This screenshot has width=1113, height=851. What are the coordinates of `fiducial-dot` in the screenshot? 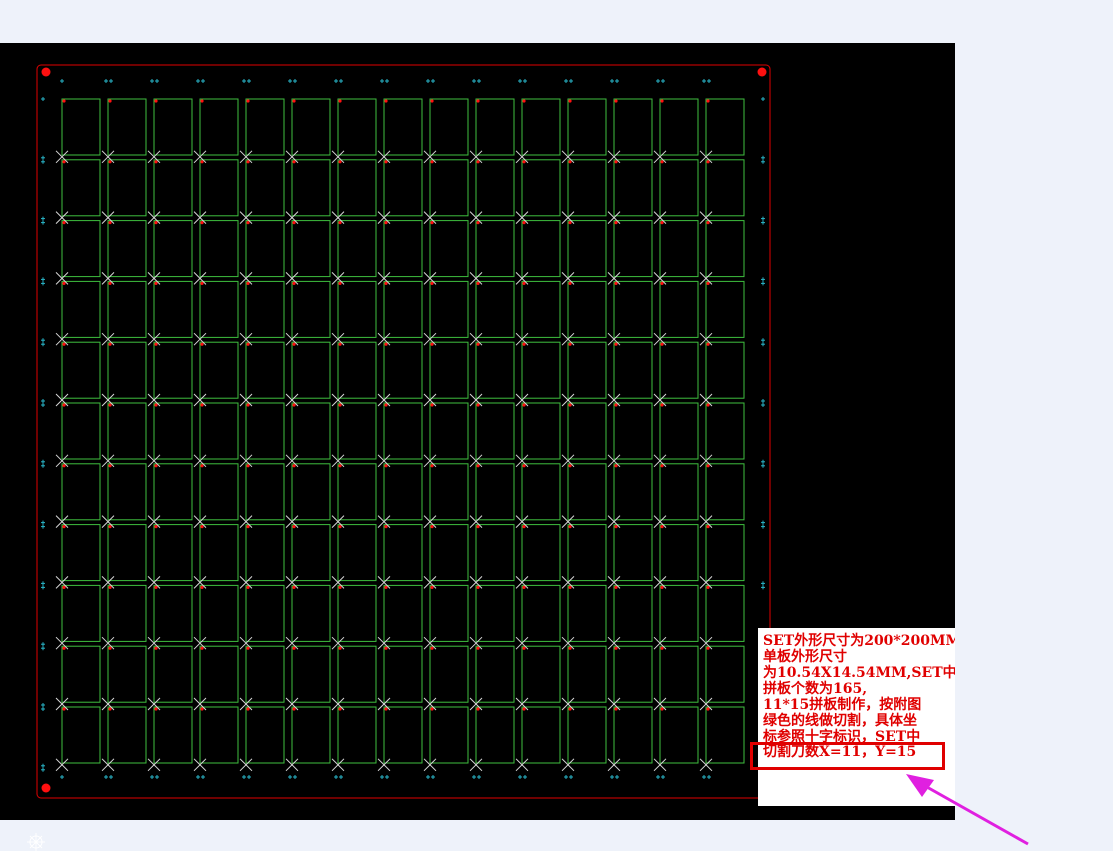 It's located at (46, 72).